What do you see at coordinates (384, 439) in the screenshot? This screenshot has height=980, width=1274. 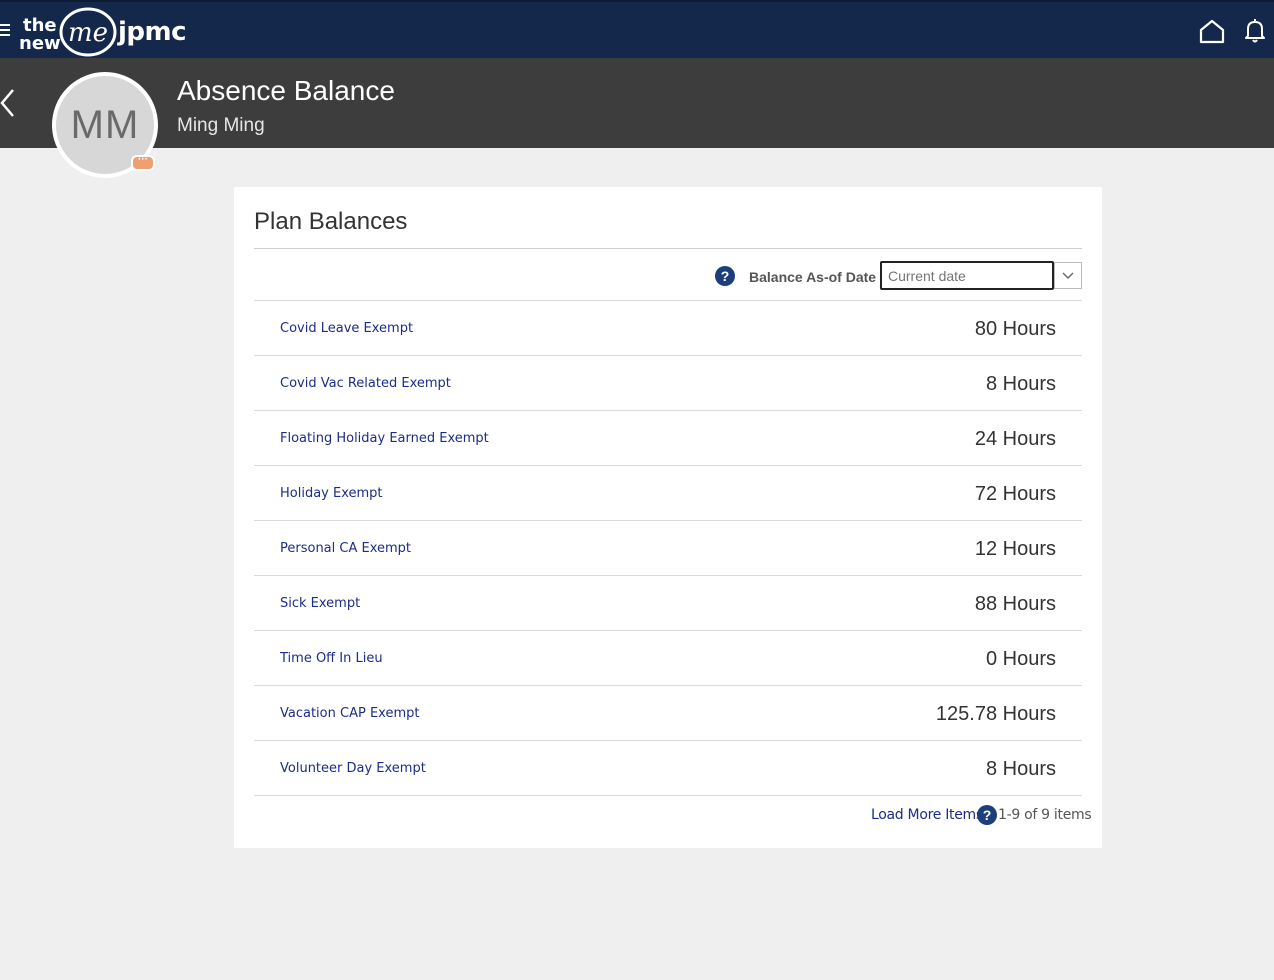 I see `plan-name-link: Floating Holiday Earned Exempt` at bounding box center [384, 439].